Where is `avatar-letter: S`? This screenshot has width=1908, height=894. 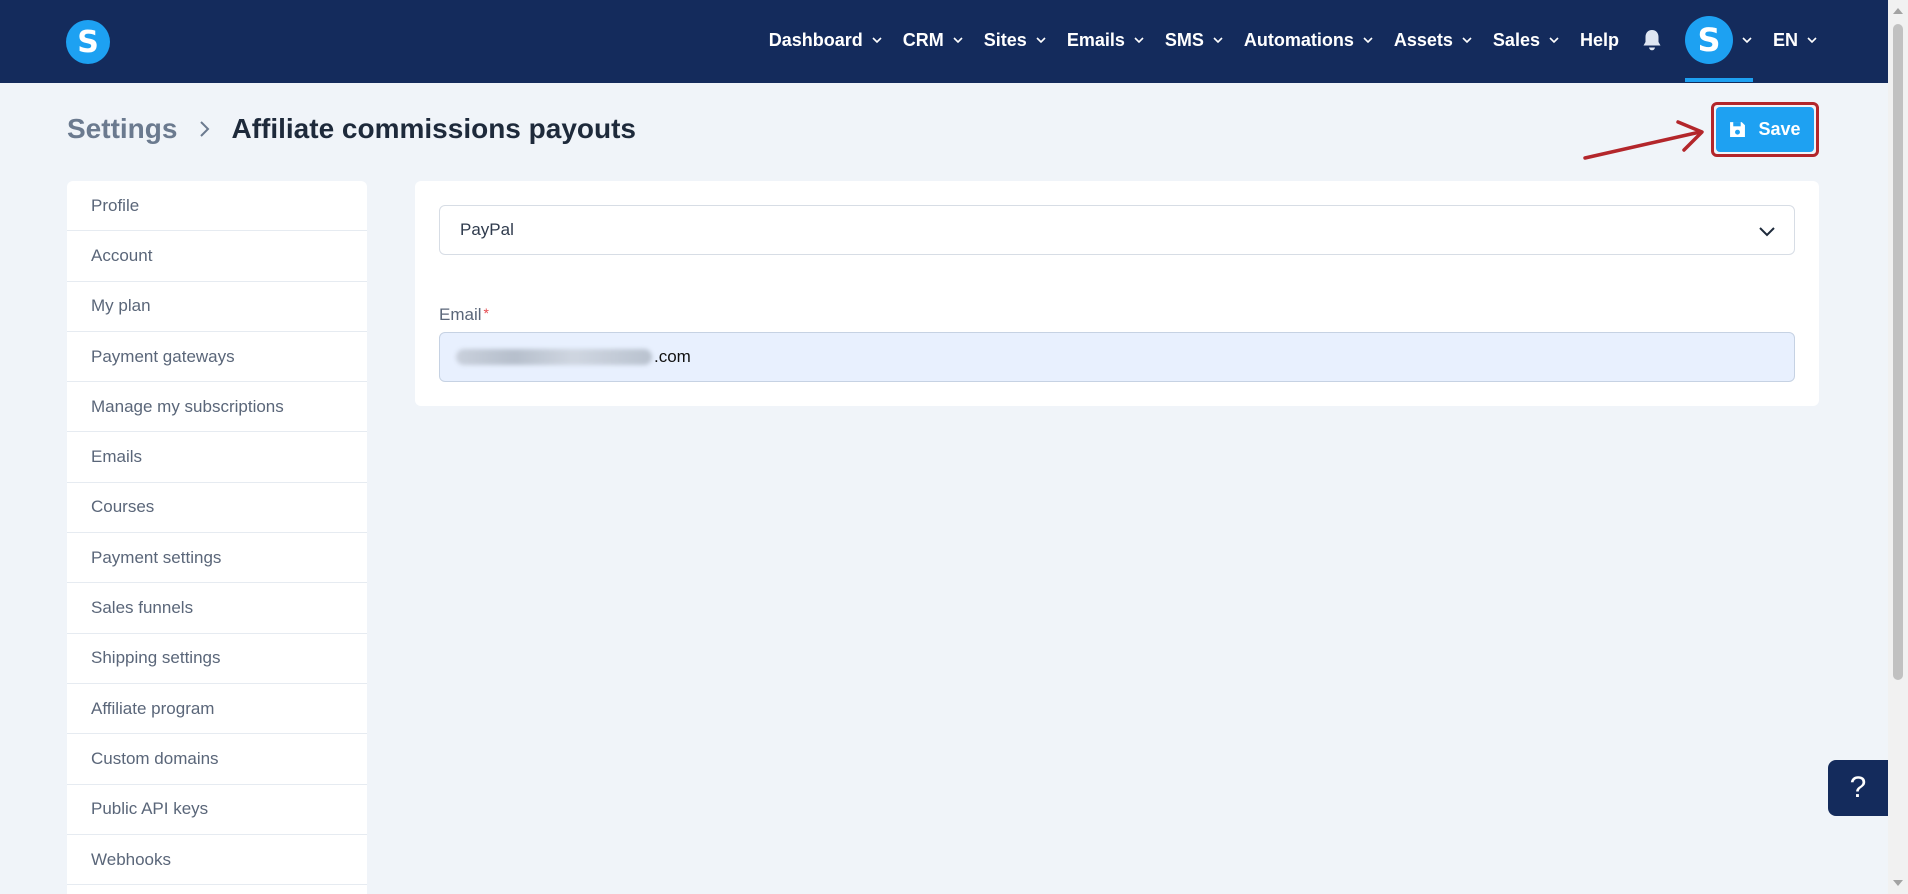 avatar-letter: S is located at coordinates (1709, 40).